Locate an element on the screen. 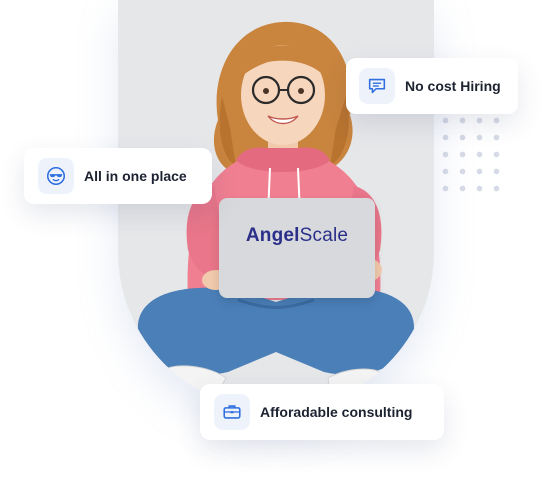  affordable-consulting-card: Afforadable consulting is located at coordinates (322, 412).